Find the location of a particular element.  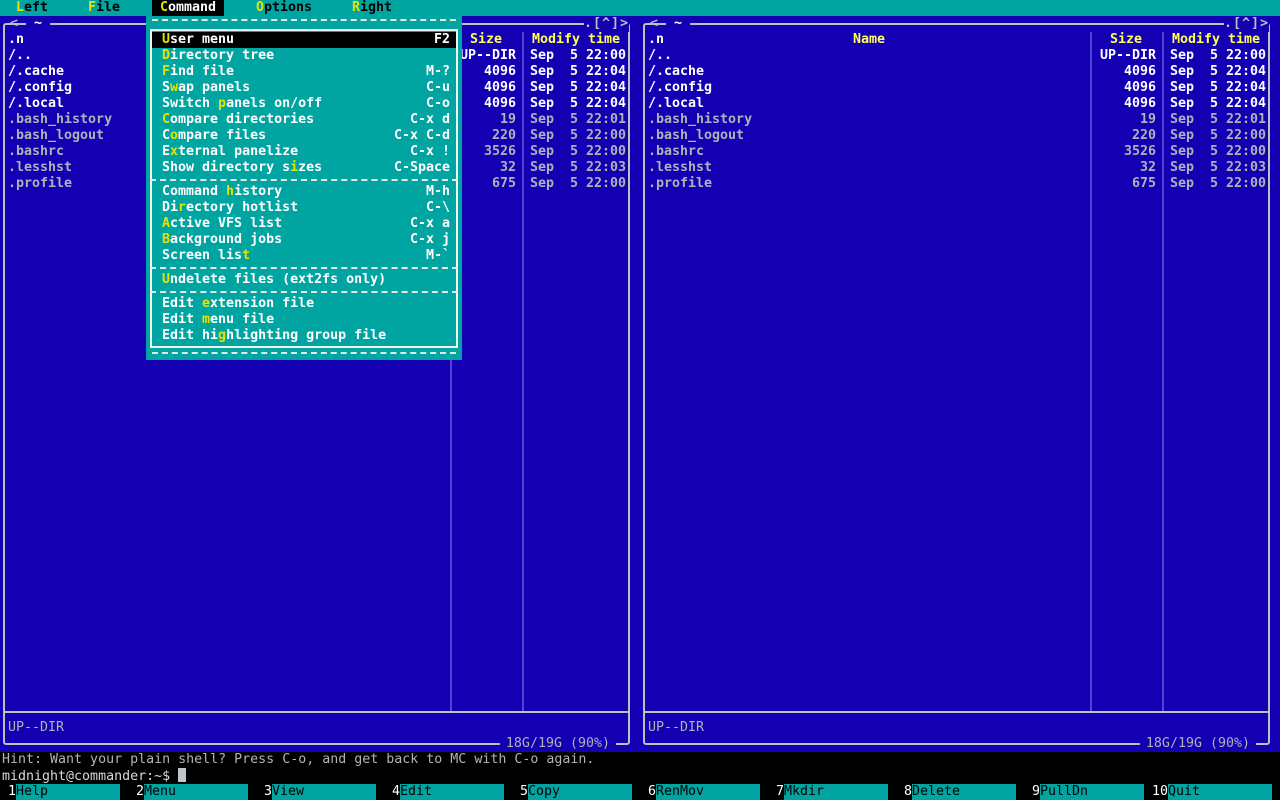

fkey-number: 2 is located at coordinates (139, 791).